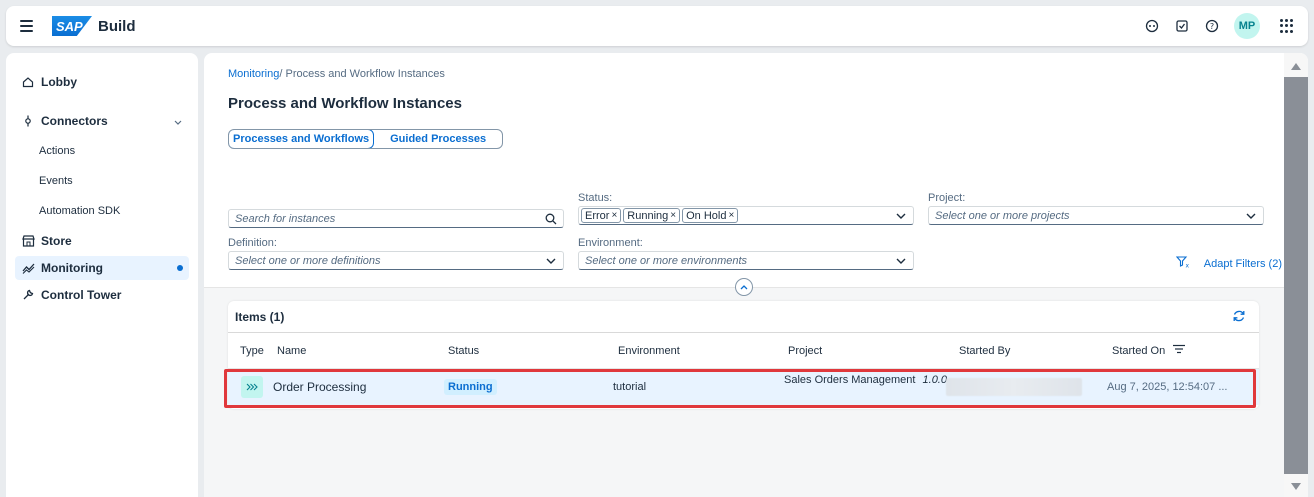  Describe the element at coordinates (28, 268) in the screenshot. I see `trend-icon` at that location.